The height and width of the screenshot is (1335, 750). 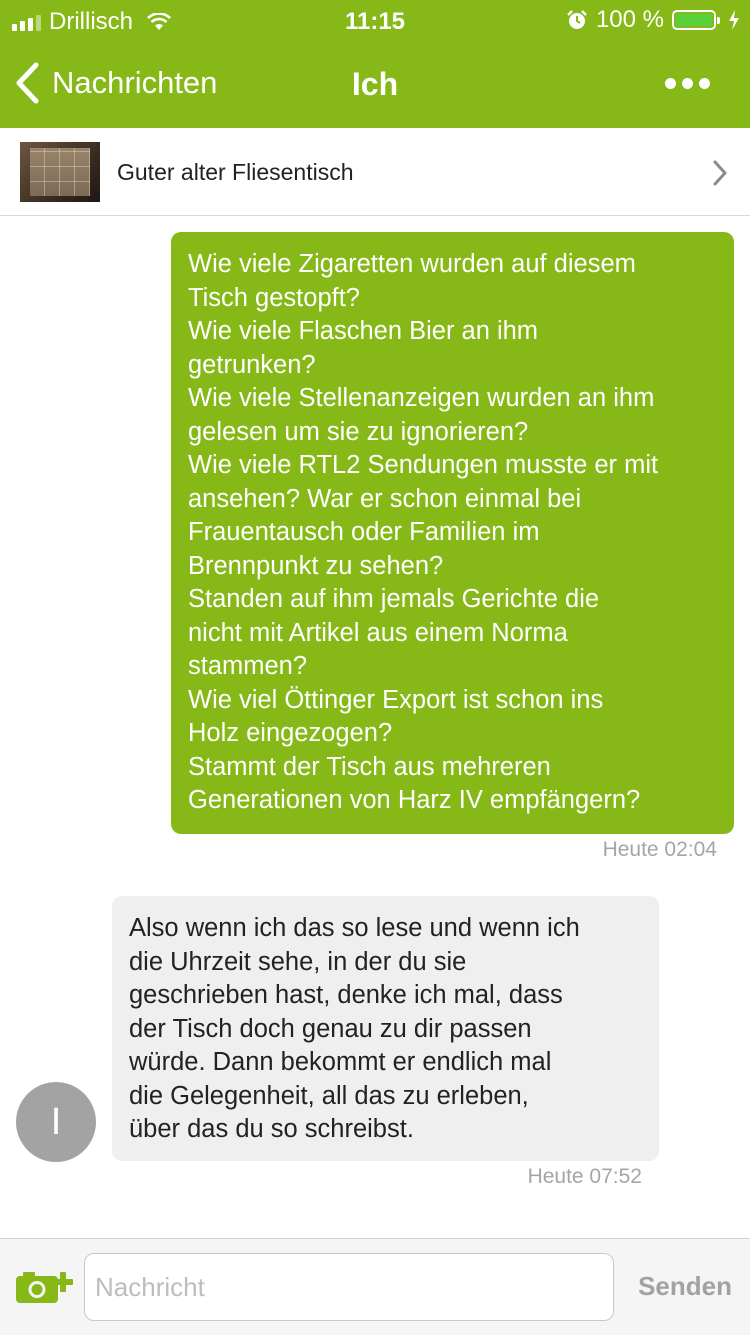 I want to click on message-line: die Uhrzeit sehe, in der du sie, so click(x=298, y=961).